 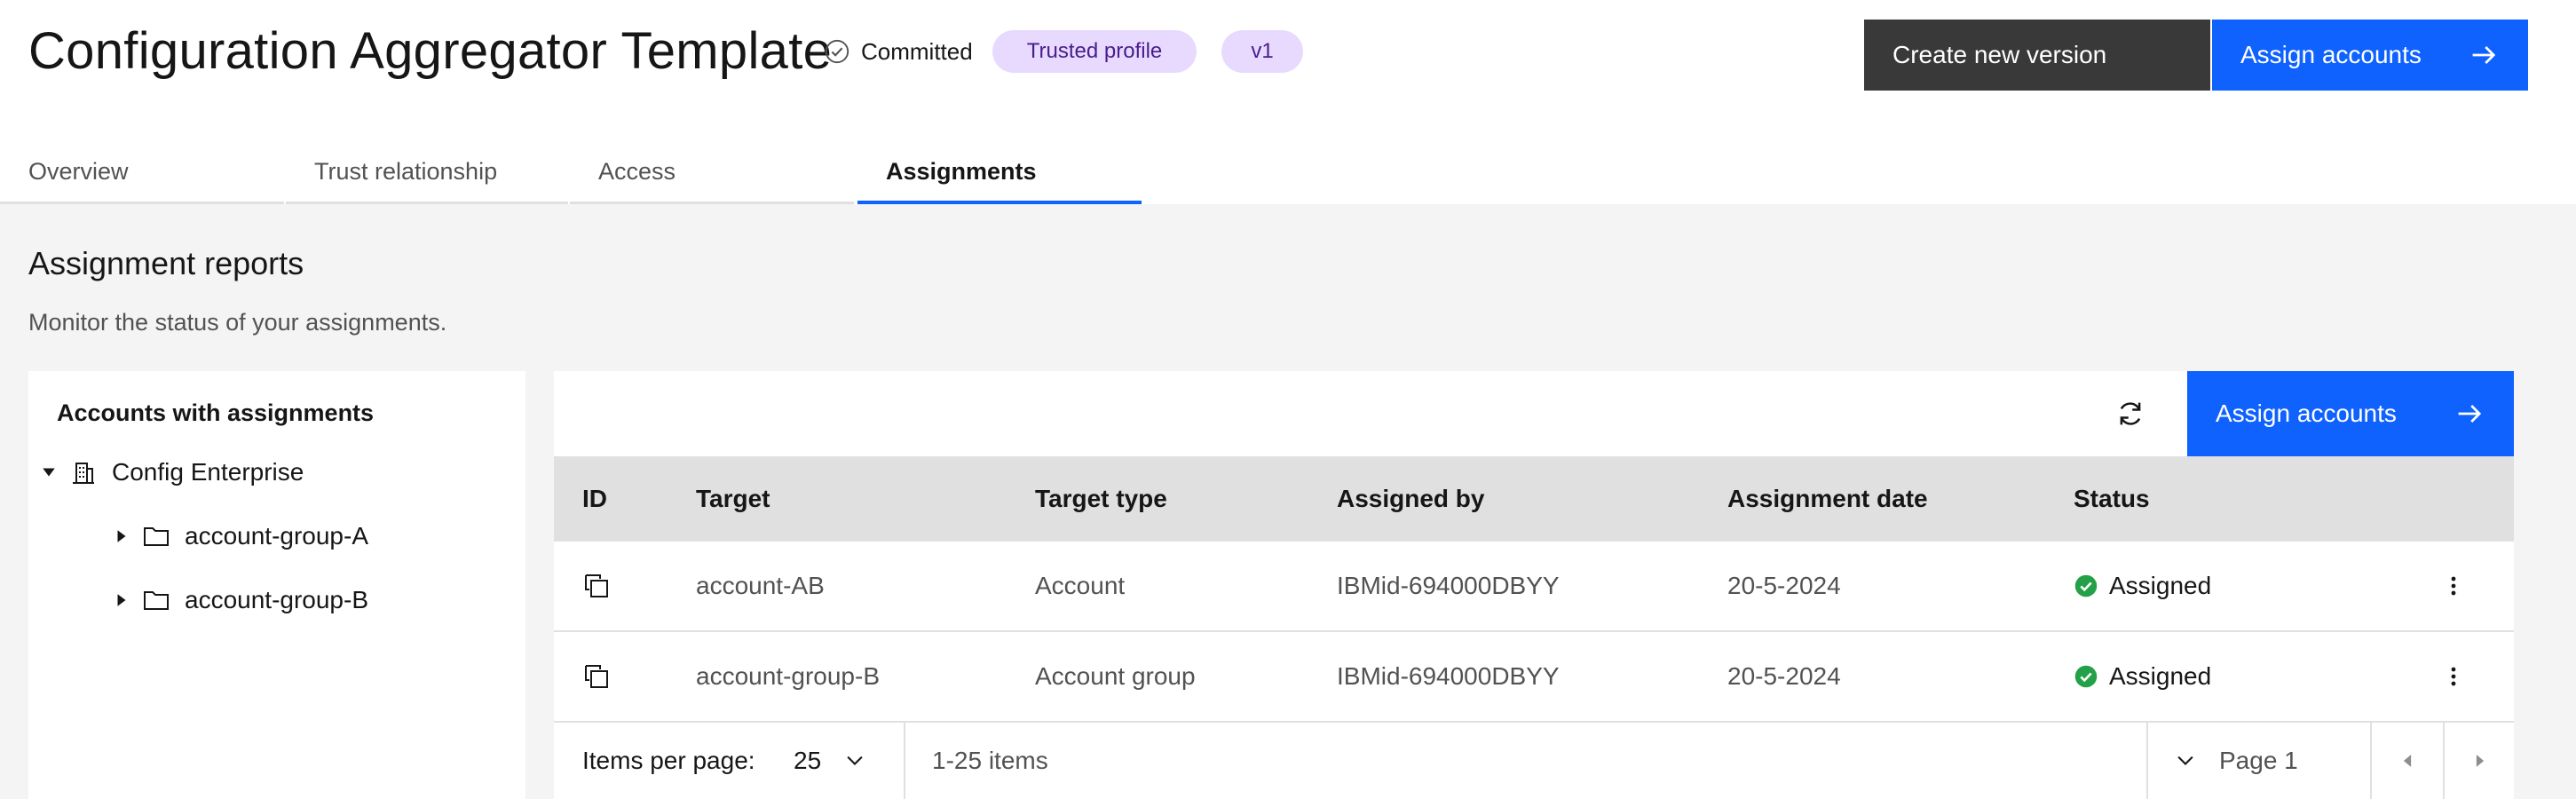 What do you see at coordinates (808, 760) in the screenshot?
I see `items-per-page-value: 25` at bounding box center [808, 760].